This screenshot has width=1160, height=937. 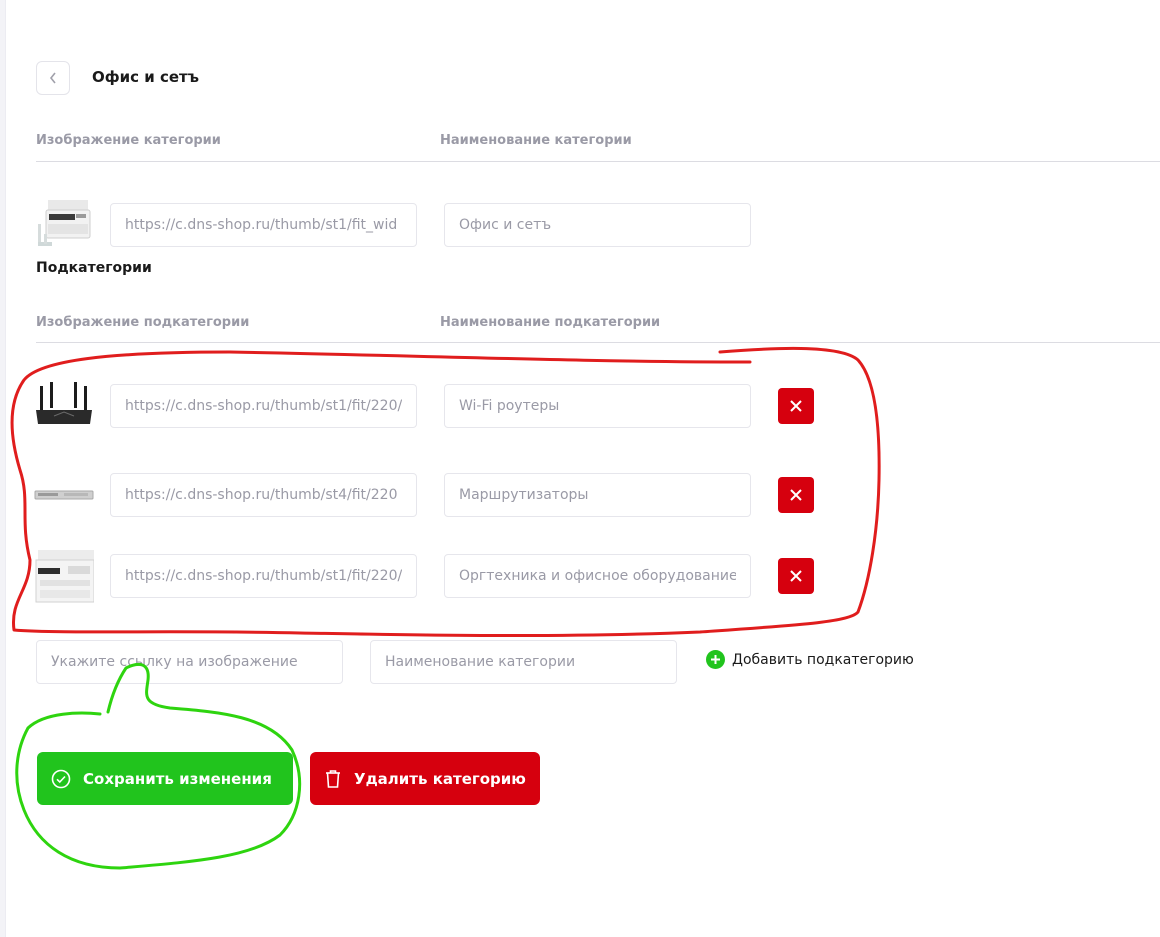 I want to click on new-subcategory-image-input, so click(x=189, y=662).